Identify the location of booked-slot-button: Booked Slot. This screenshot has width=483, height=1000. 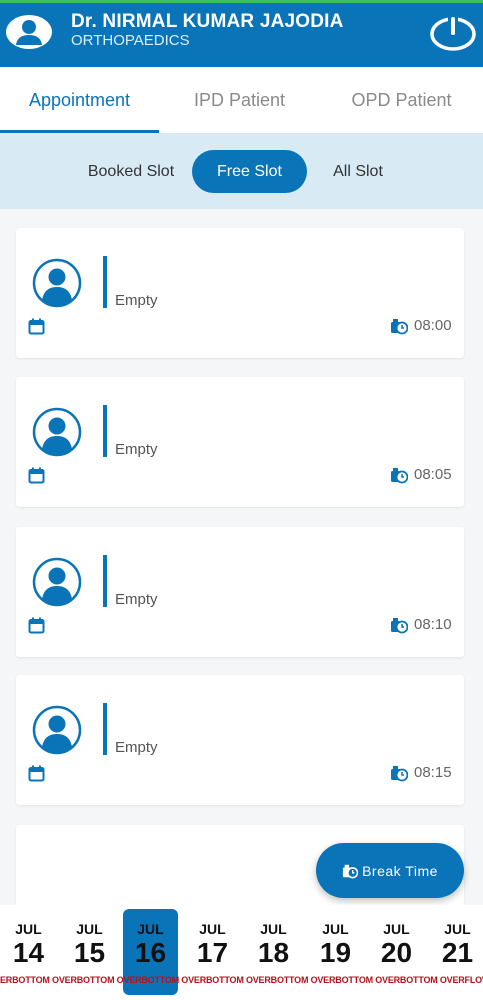
(131, 171).